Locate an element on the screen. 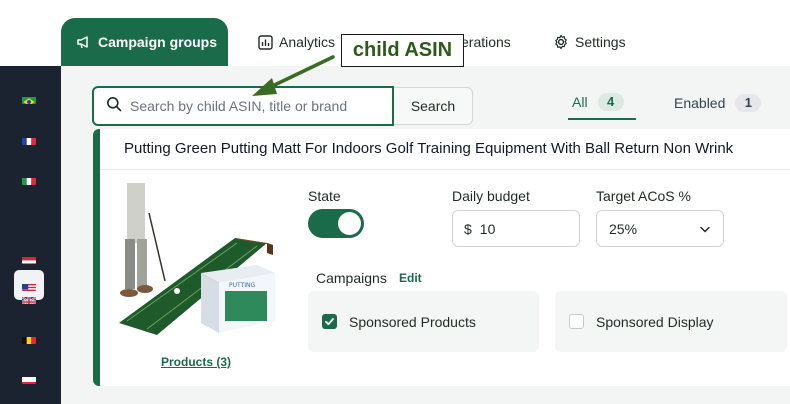  edit-campaigns-link: Edit is located at coordinates (410, 278).